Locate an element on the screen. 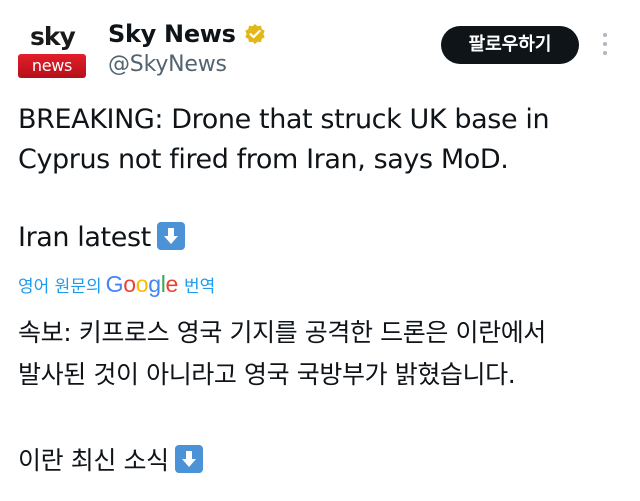  avatar-sky-text: sky is located at coordinates (53, 36).